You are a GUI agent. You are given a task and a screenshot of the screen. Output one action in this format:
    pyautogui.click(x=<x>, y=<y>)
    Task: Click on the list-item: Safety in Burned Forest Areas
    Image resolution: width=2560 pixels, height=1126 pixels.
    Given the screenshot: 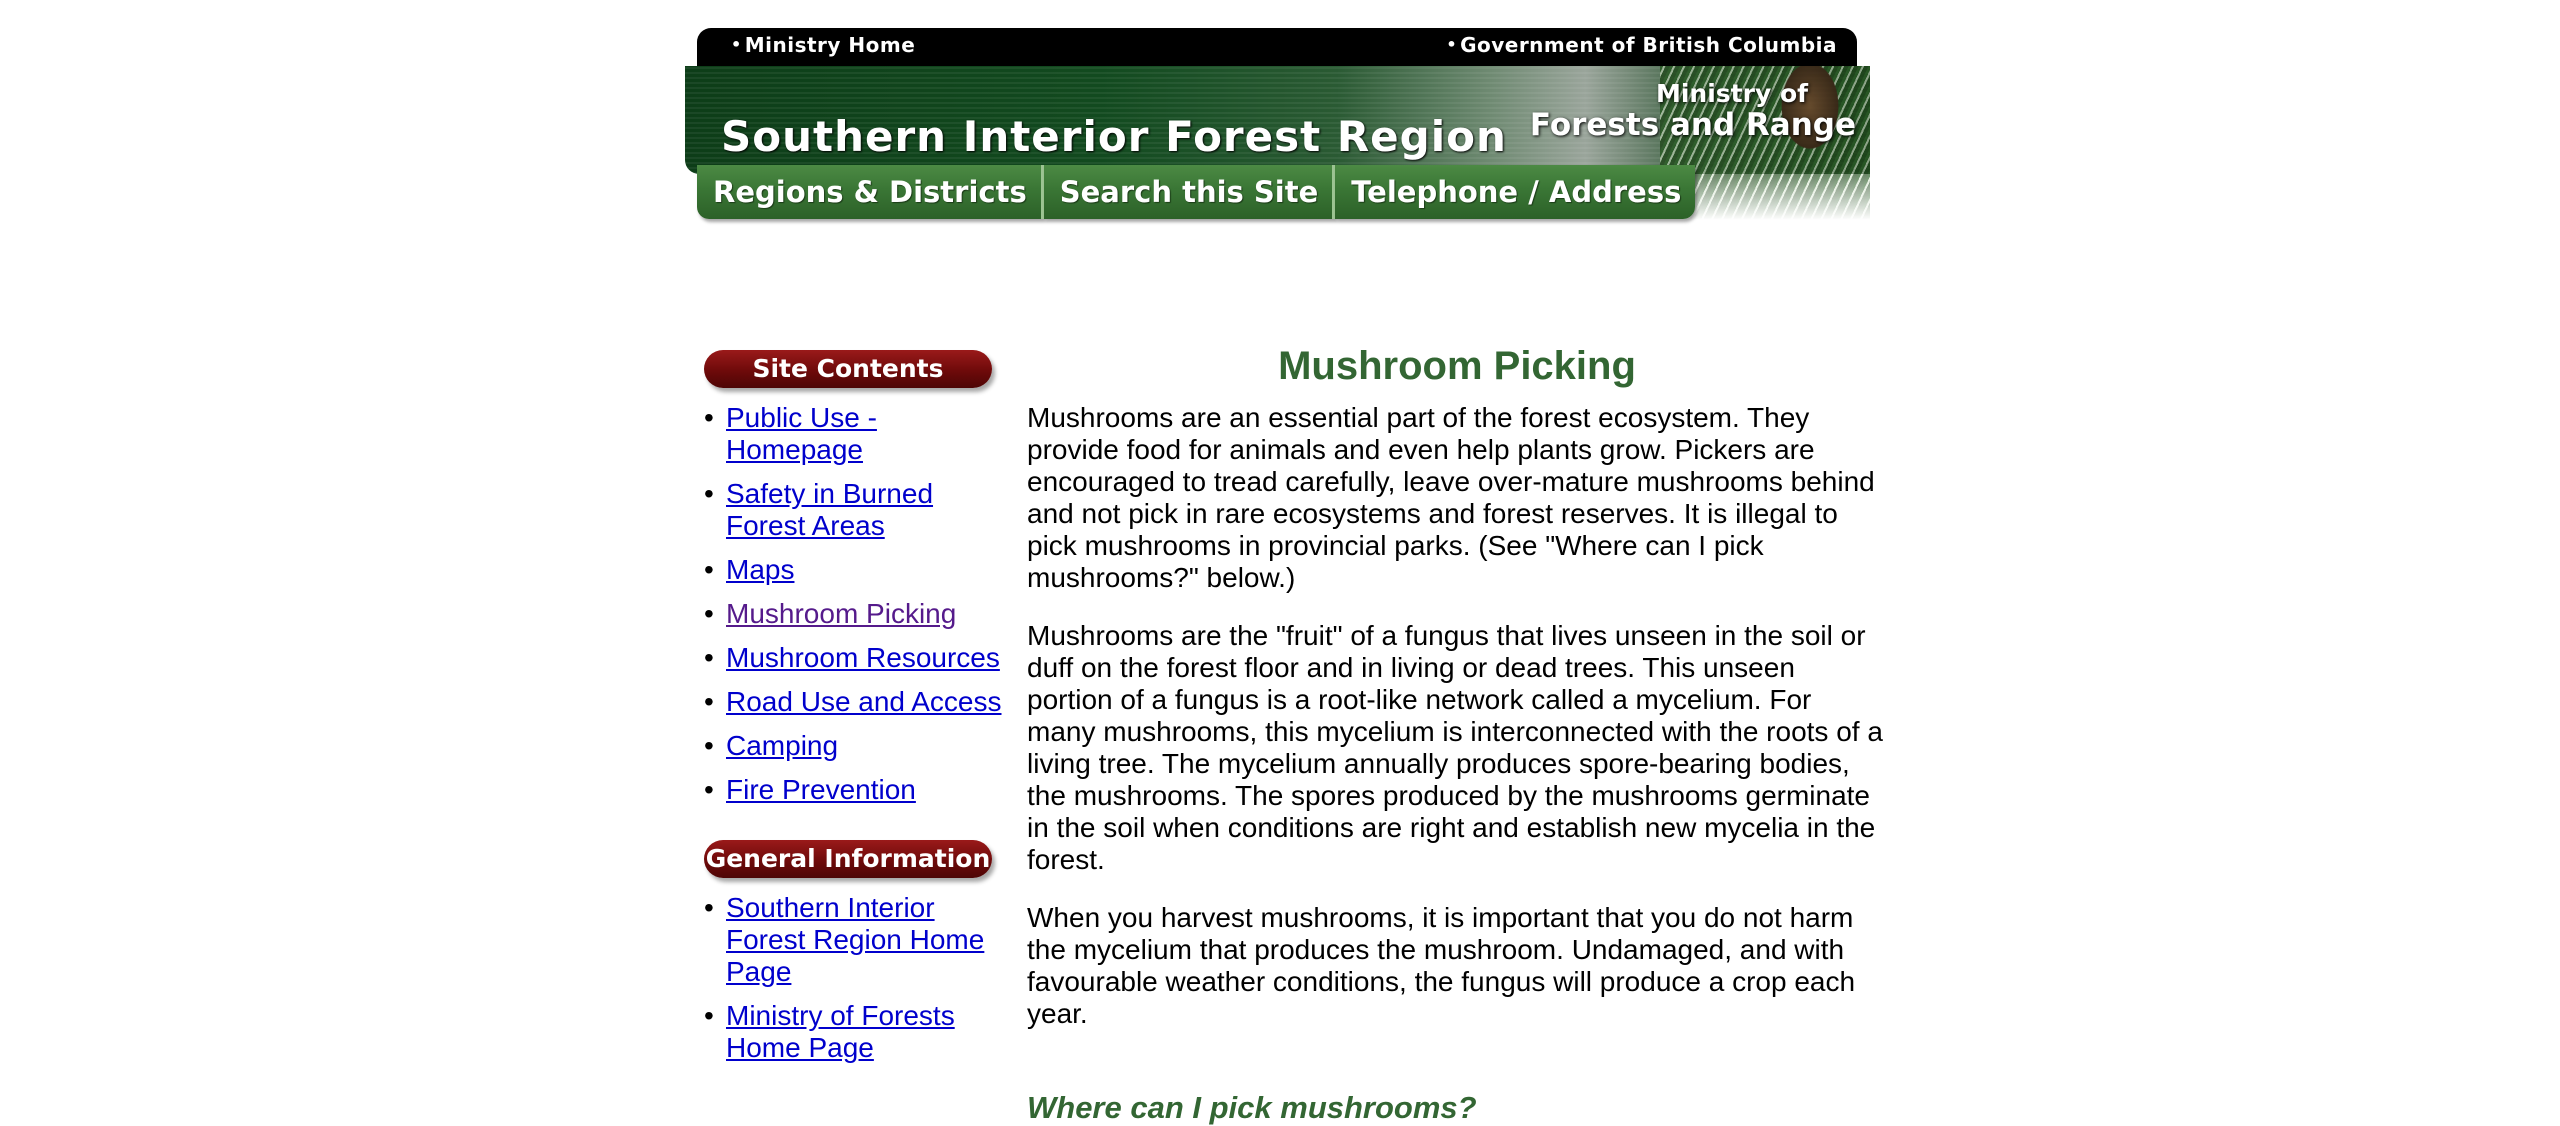 What is the action you would take?
    pyautogui.click(x=854, y=510)
    